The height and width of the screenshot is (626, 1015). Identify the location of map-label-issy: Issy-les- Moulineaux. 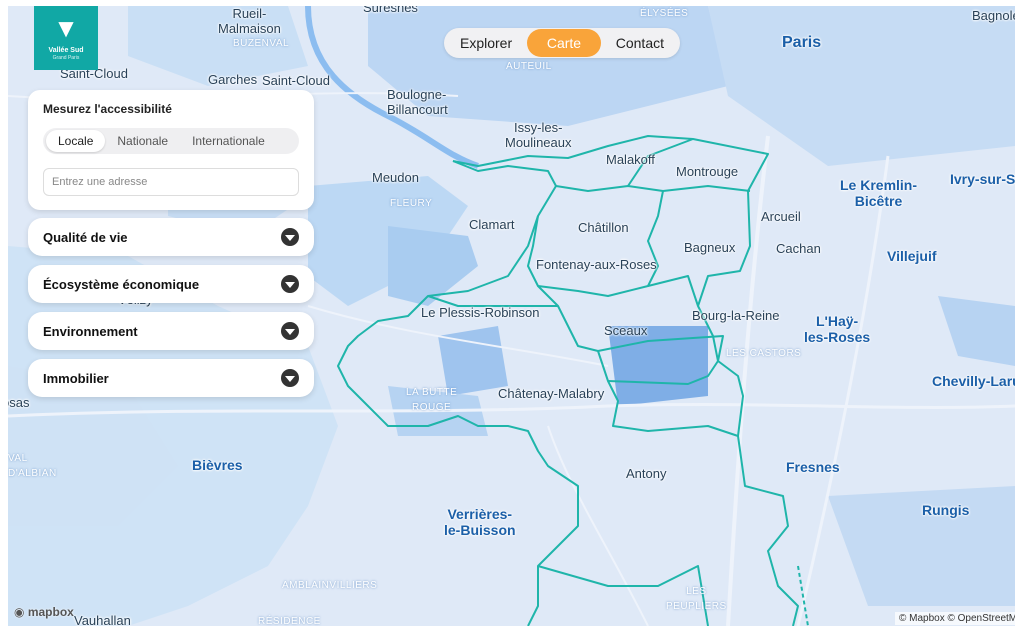
(538, 135).